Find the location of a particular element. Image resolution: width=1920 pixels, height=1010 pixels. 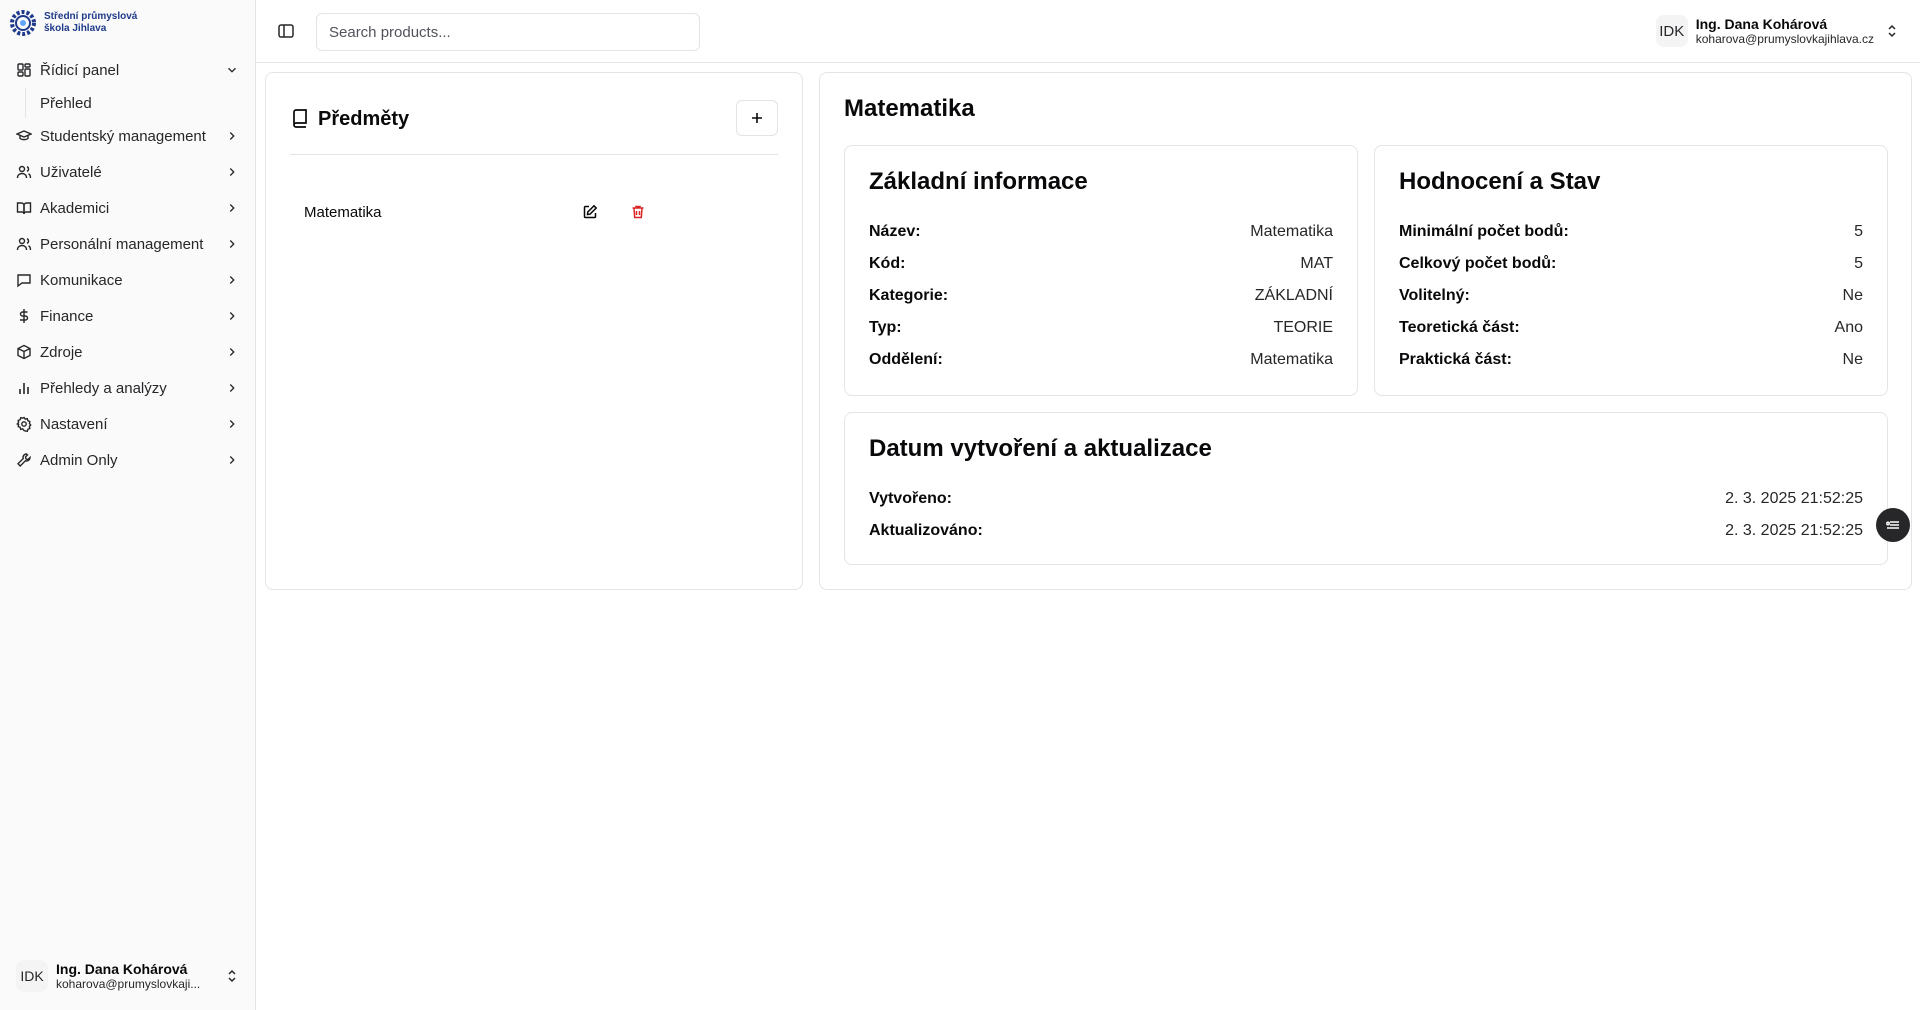

list-filter-icon is located at coordinates (1892, 525).